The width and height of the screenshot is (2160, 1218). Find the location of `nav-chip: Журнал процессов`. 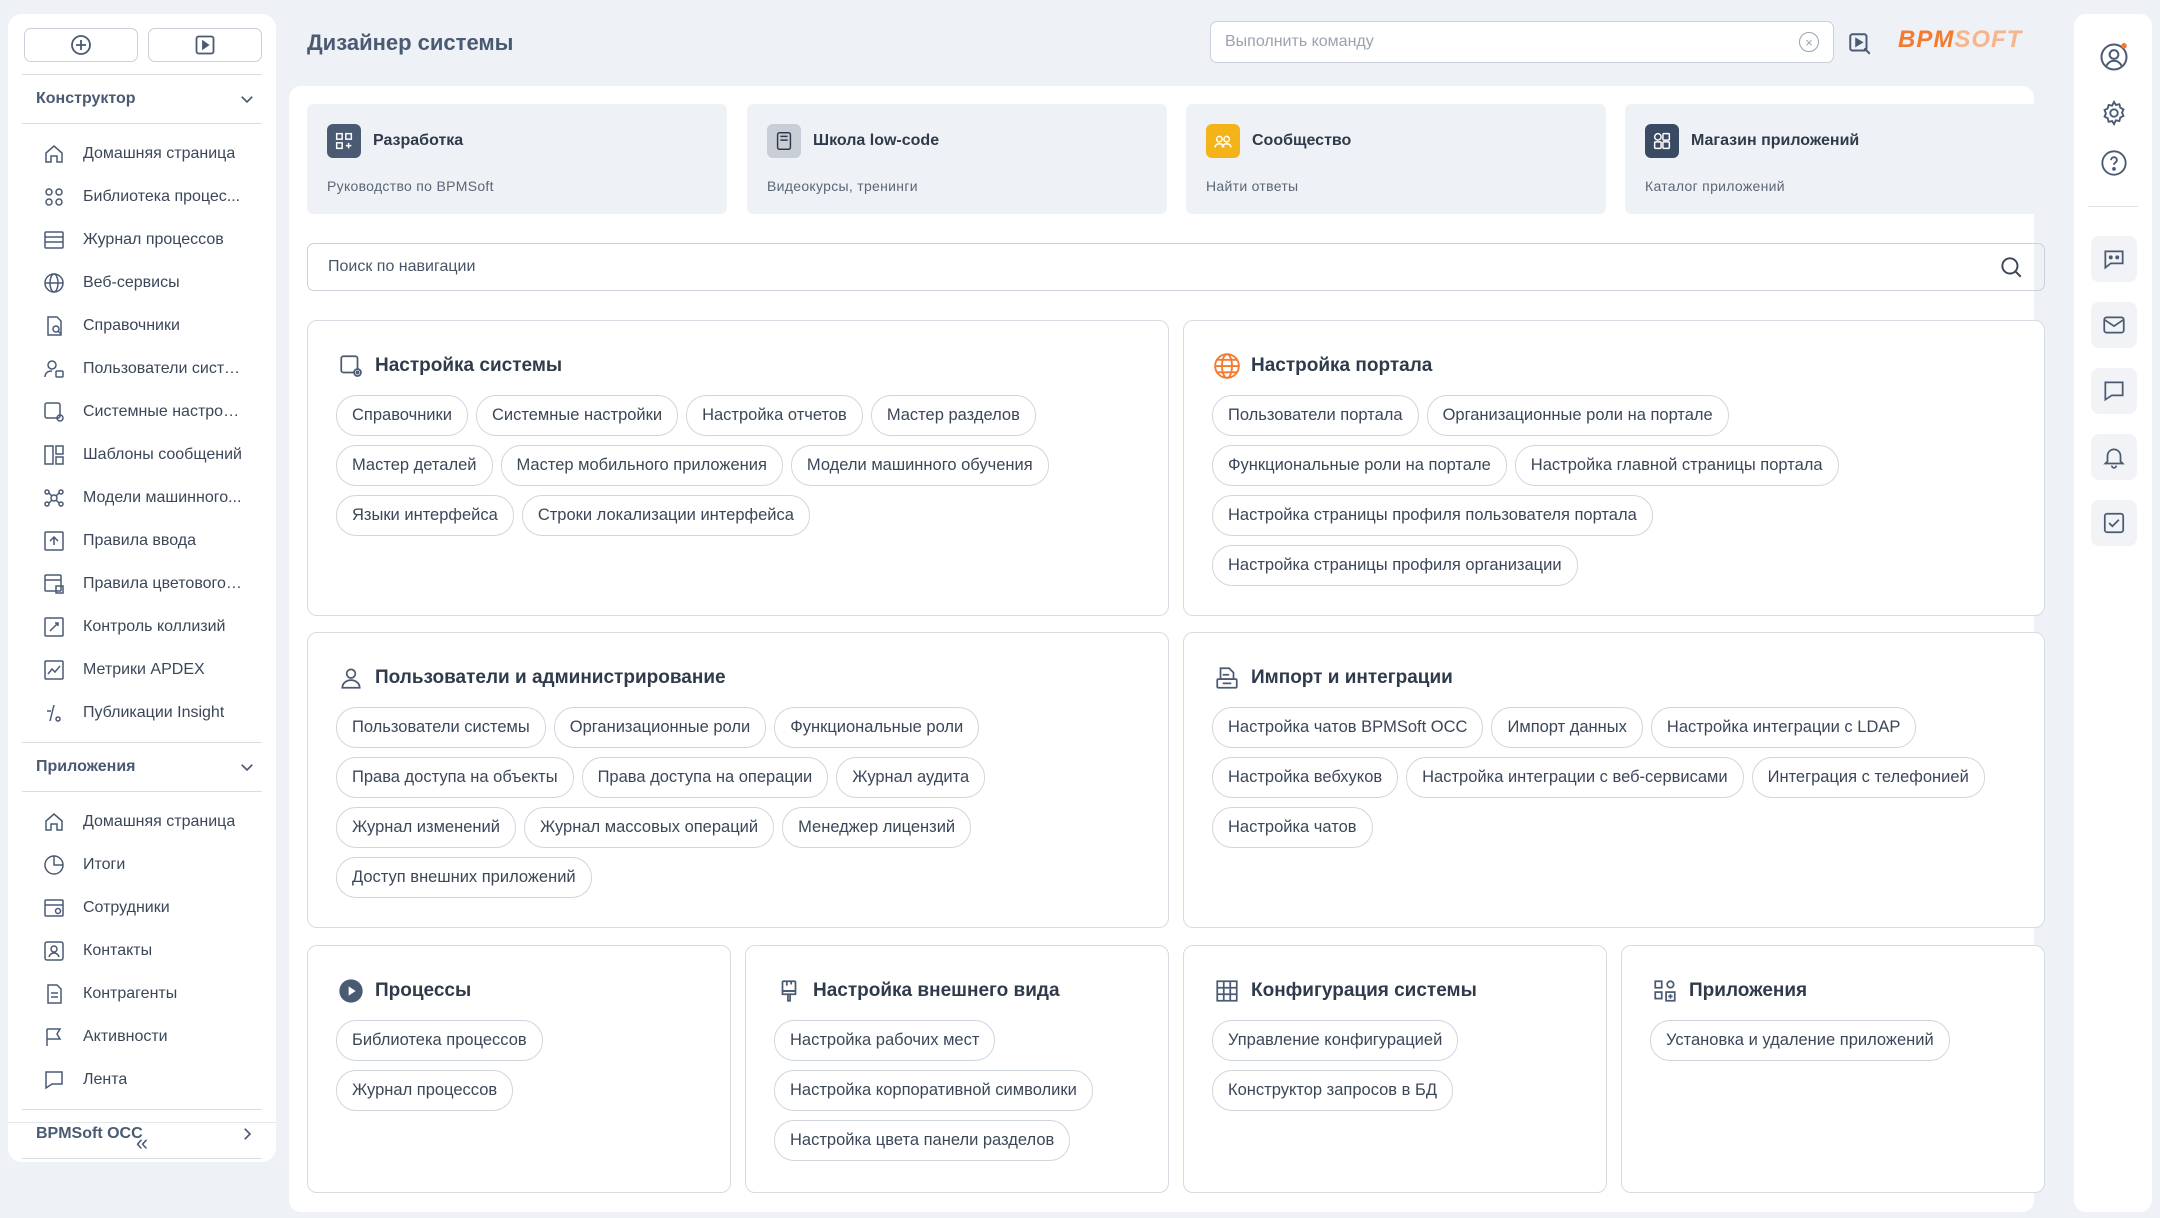

nav-chip: Журнал процессов is located at coordinates (425, 1090).